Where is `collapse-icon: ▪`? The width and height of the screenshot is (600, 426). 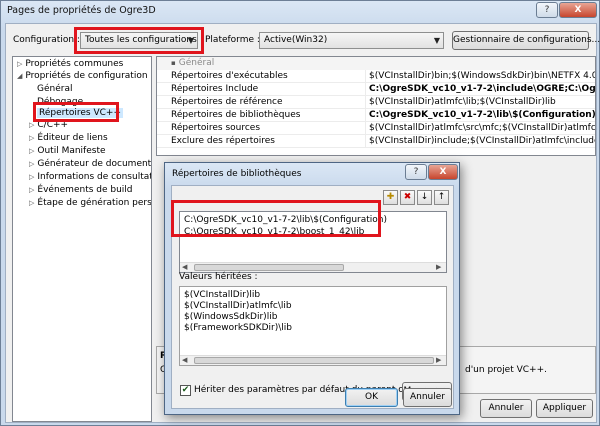
collapse-icon: ▪ is located at coordinates (173, 63).